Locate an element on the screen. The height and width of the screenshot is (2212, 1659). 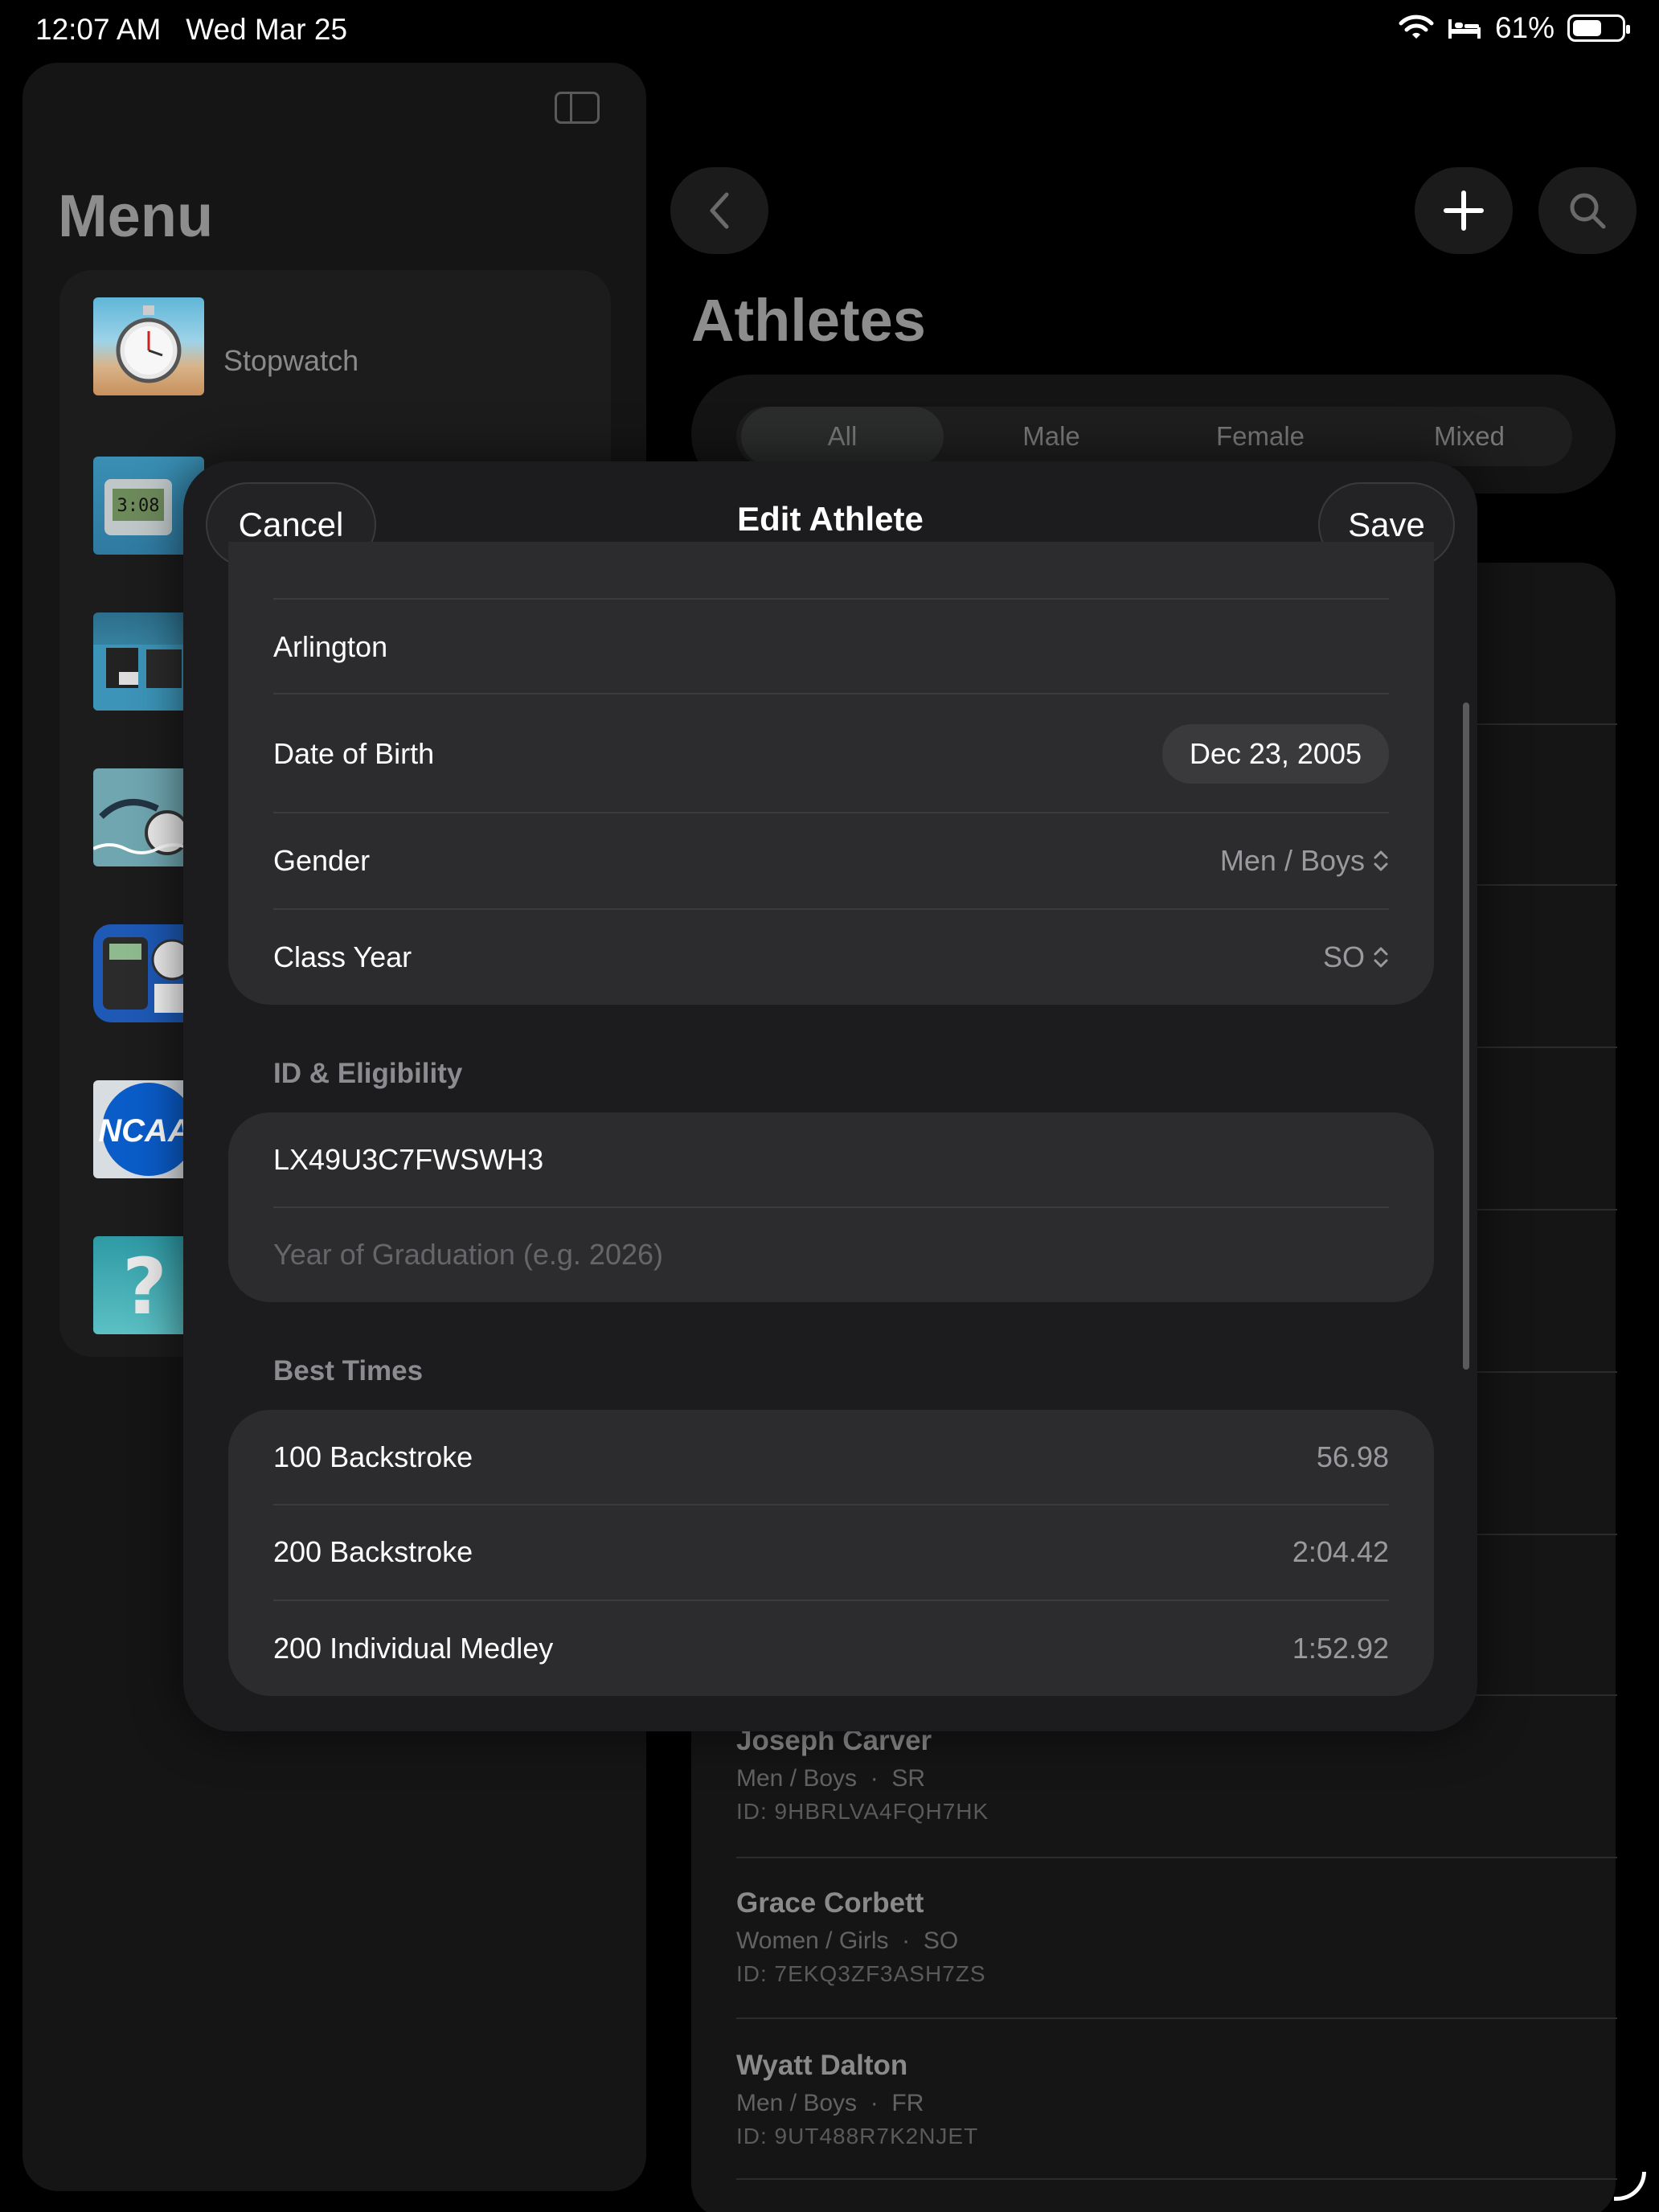
athlete-id: ID: 9HBRLVA4FQH7HK is located at coordinates (863, 1811).